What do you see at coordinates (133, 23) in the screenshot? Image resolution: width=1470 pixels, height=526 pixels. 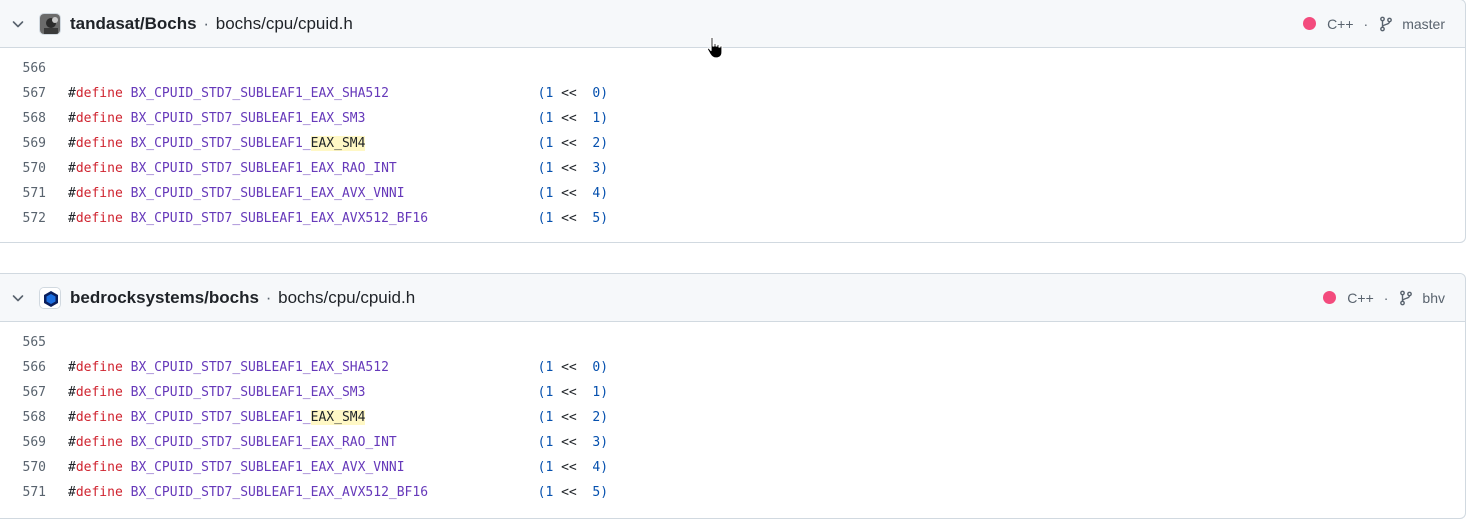 I see `repo-link: tandasat/Bochs` at bounding box center [133, 23].